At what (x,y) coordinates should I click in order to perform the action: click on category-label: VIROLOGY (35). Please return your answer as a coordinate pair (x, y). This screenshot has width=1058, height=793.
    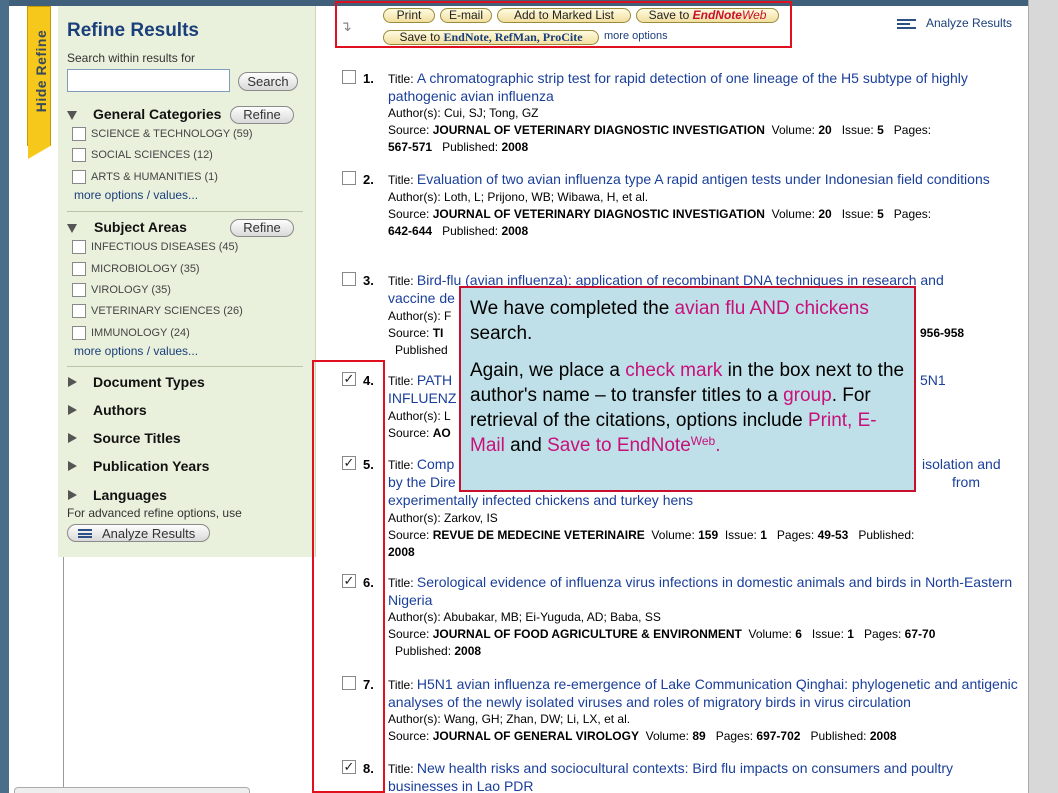
    Looking at the image, I should click on (131, 290).